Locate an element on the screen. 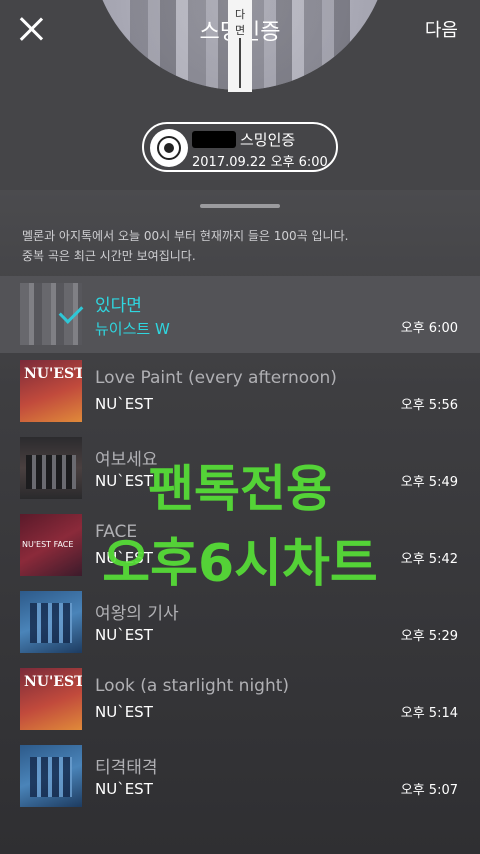  list-item: FACE NU`EST 오후 5:42 is located at coordinates (240, 545).